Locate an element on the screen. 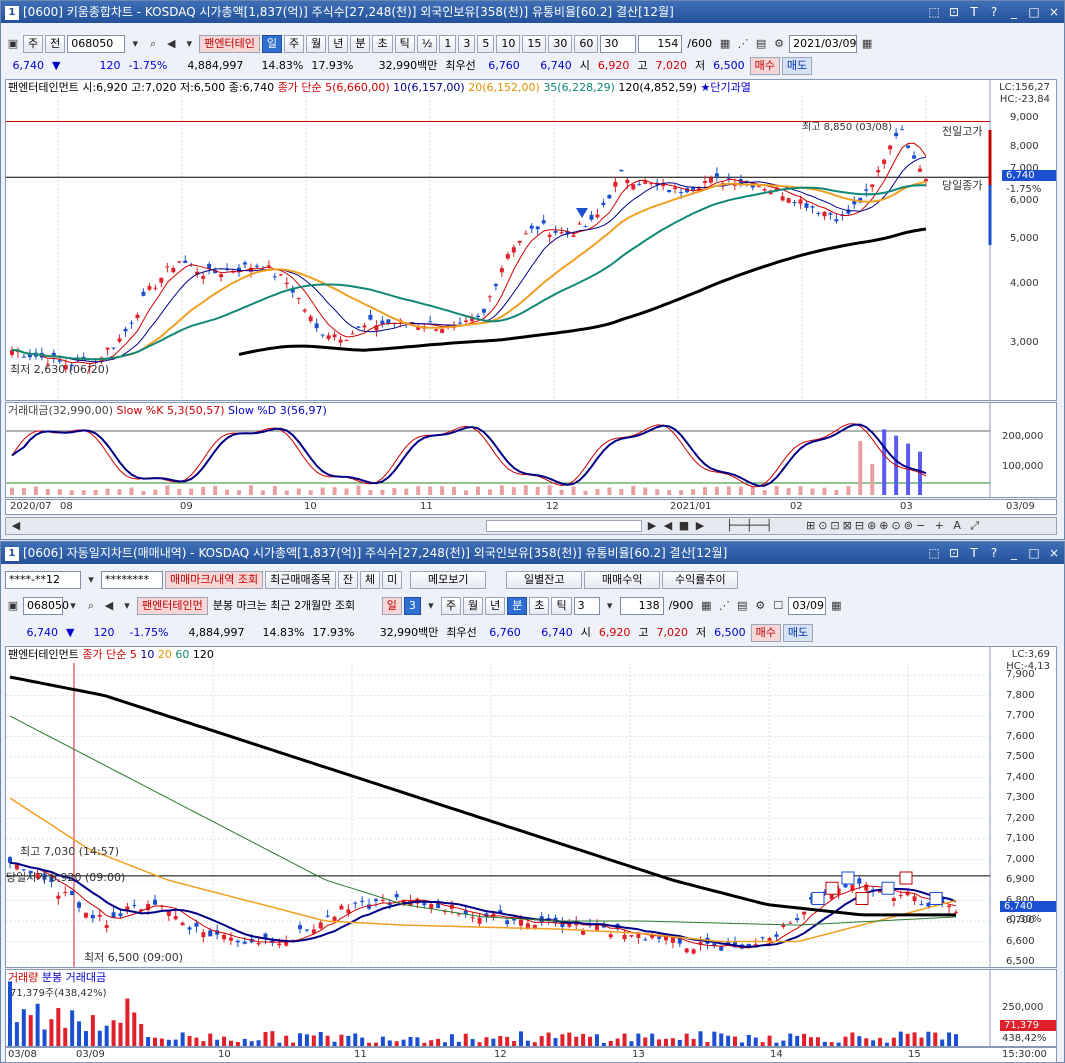  top-scrollbar: ◀ ▶ ◀ ■ ▶ ├──┼──┤ ⊞⊙⊡⊠⊟⊛⊕⊙⊚− + A ⤢ is located at coordinates (531, 526).